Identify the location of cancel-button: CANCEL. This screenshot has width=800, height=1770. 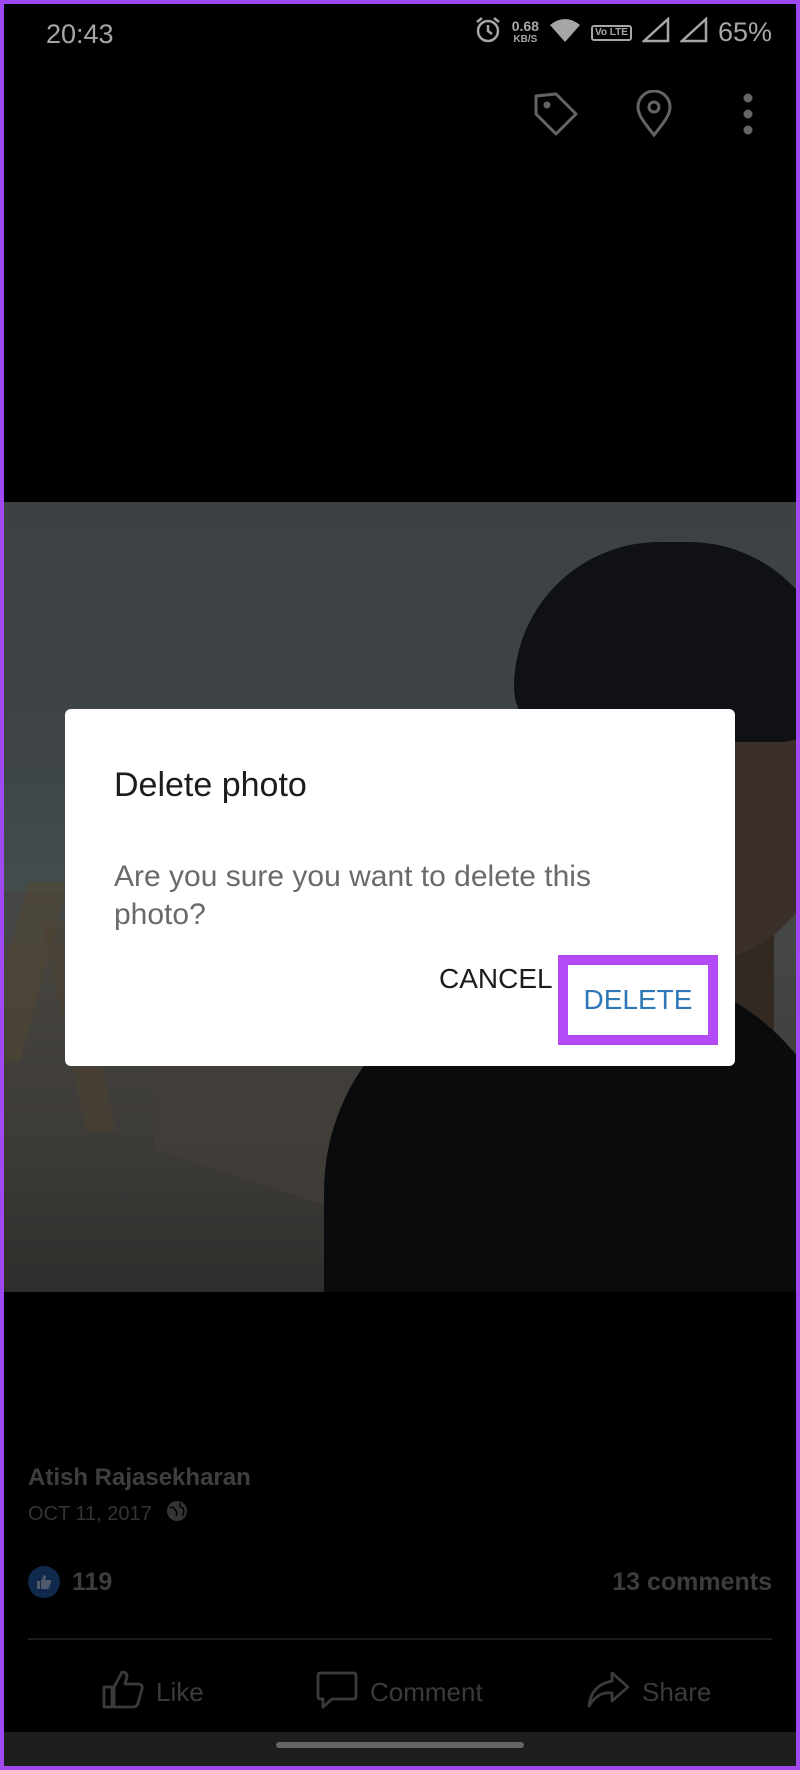
(496, 979).